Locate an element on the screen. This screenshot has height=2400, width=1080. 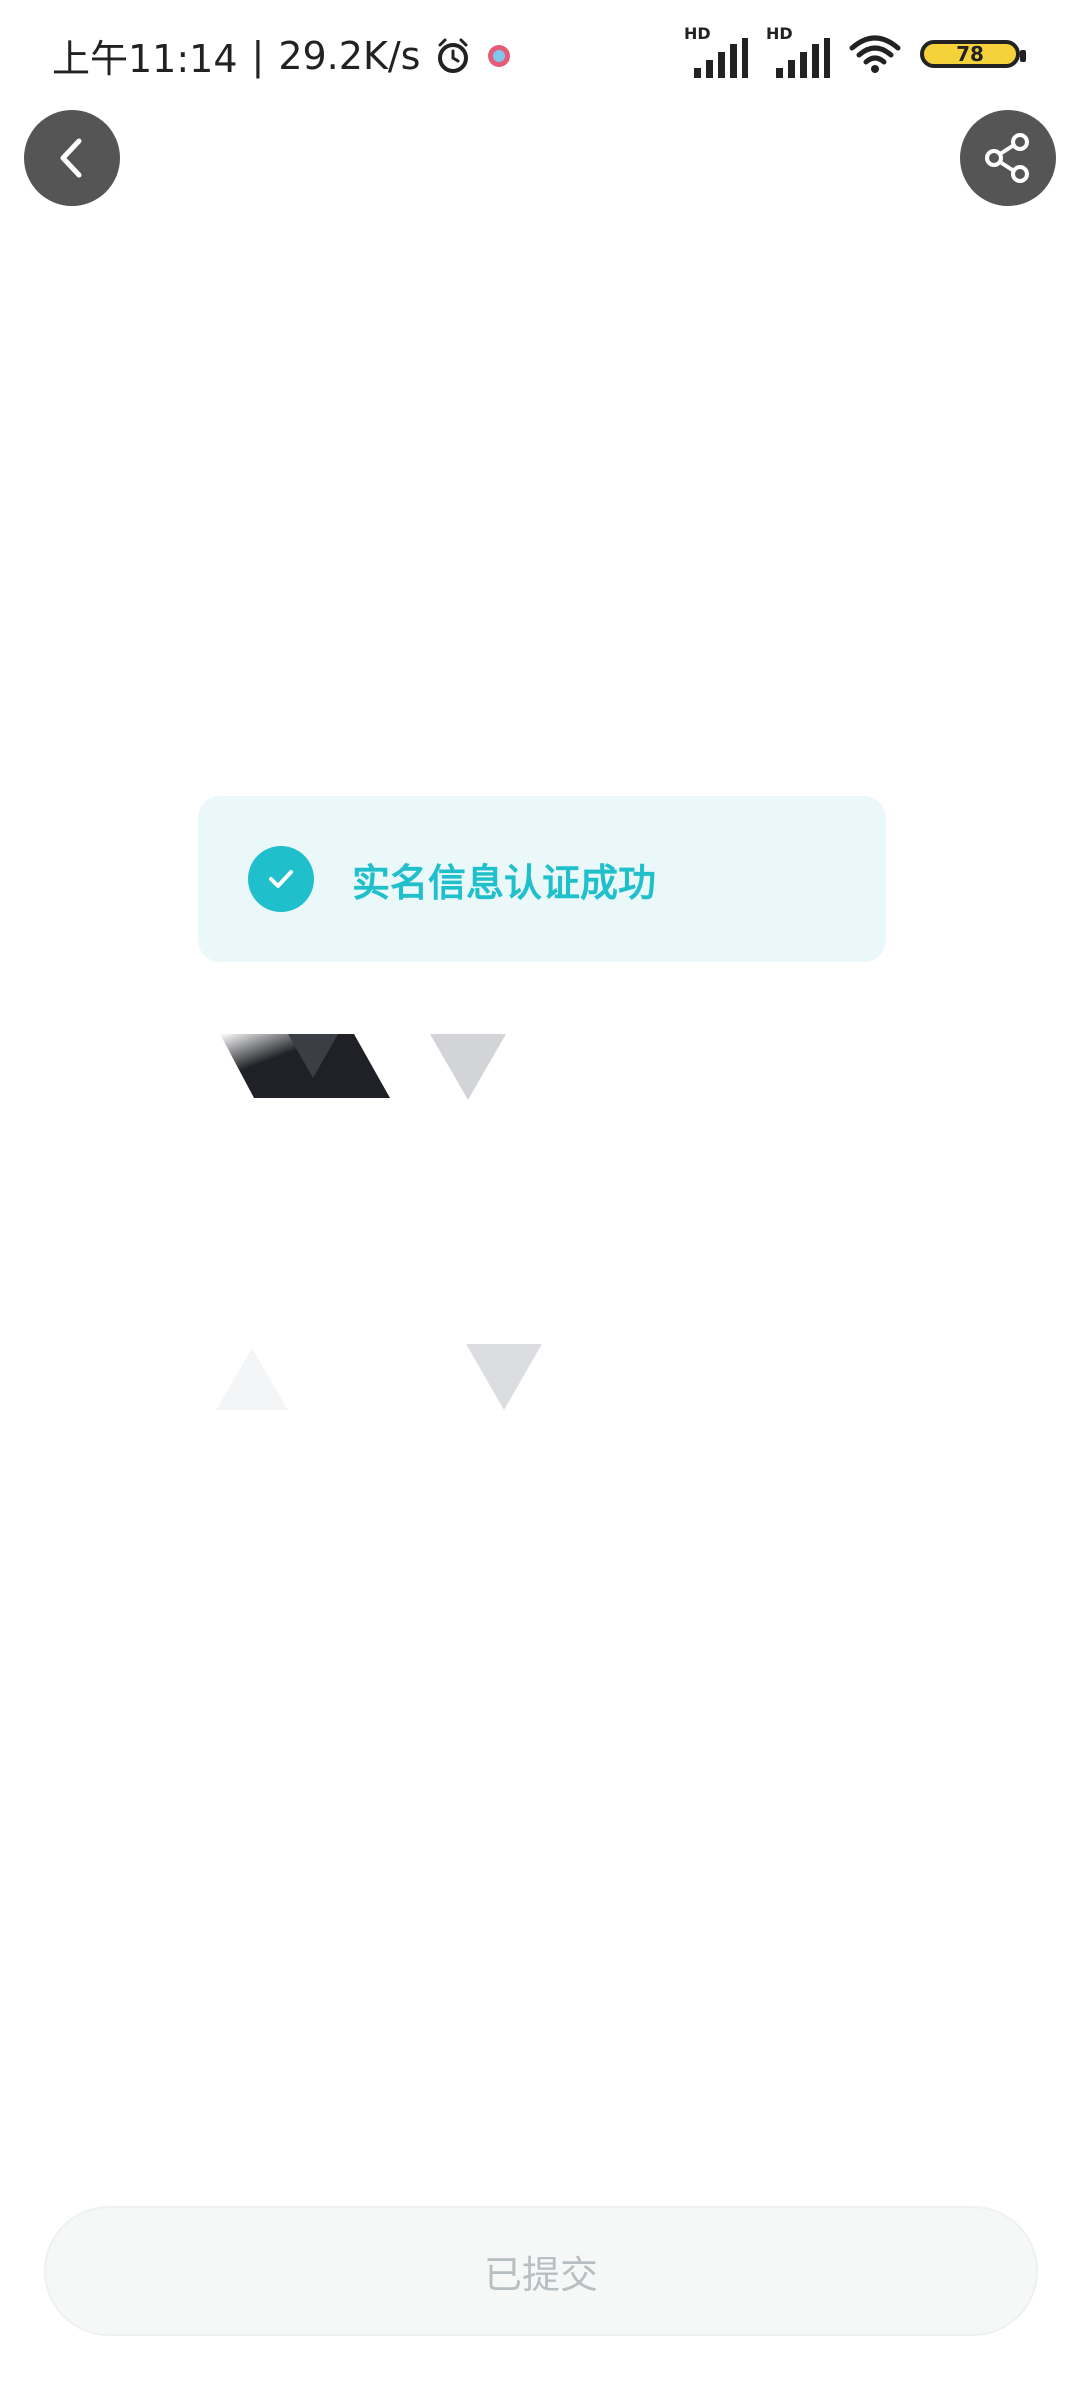
status-bar: 上午11:14 | 29.2K/s HD HD 78 is located at coordinates (540, 55).